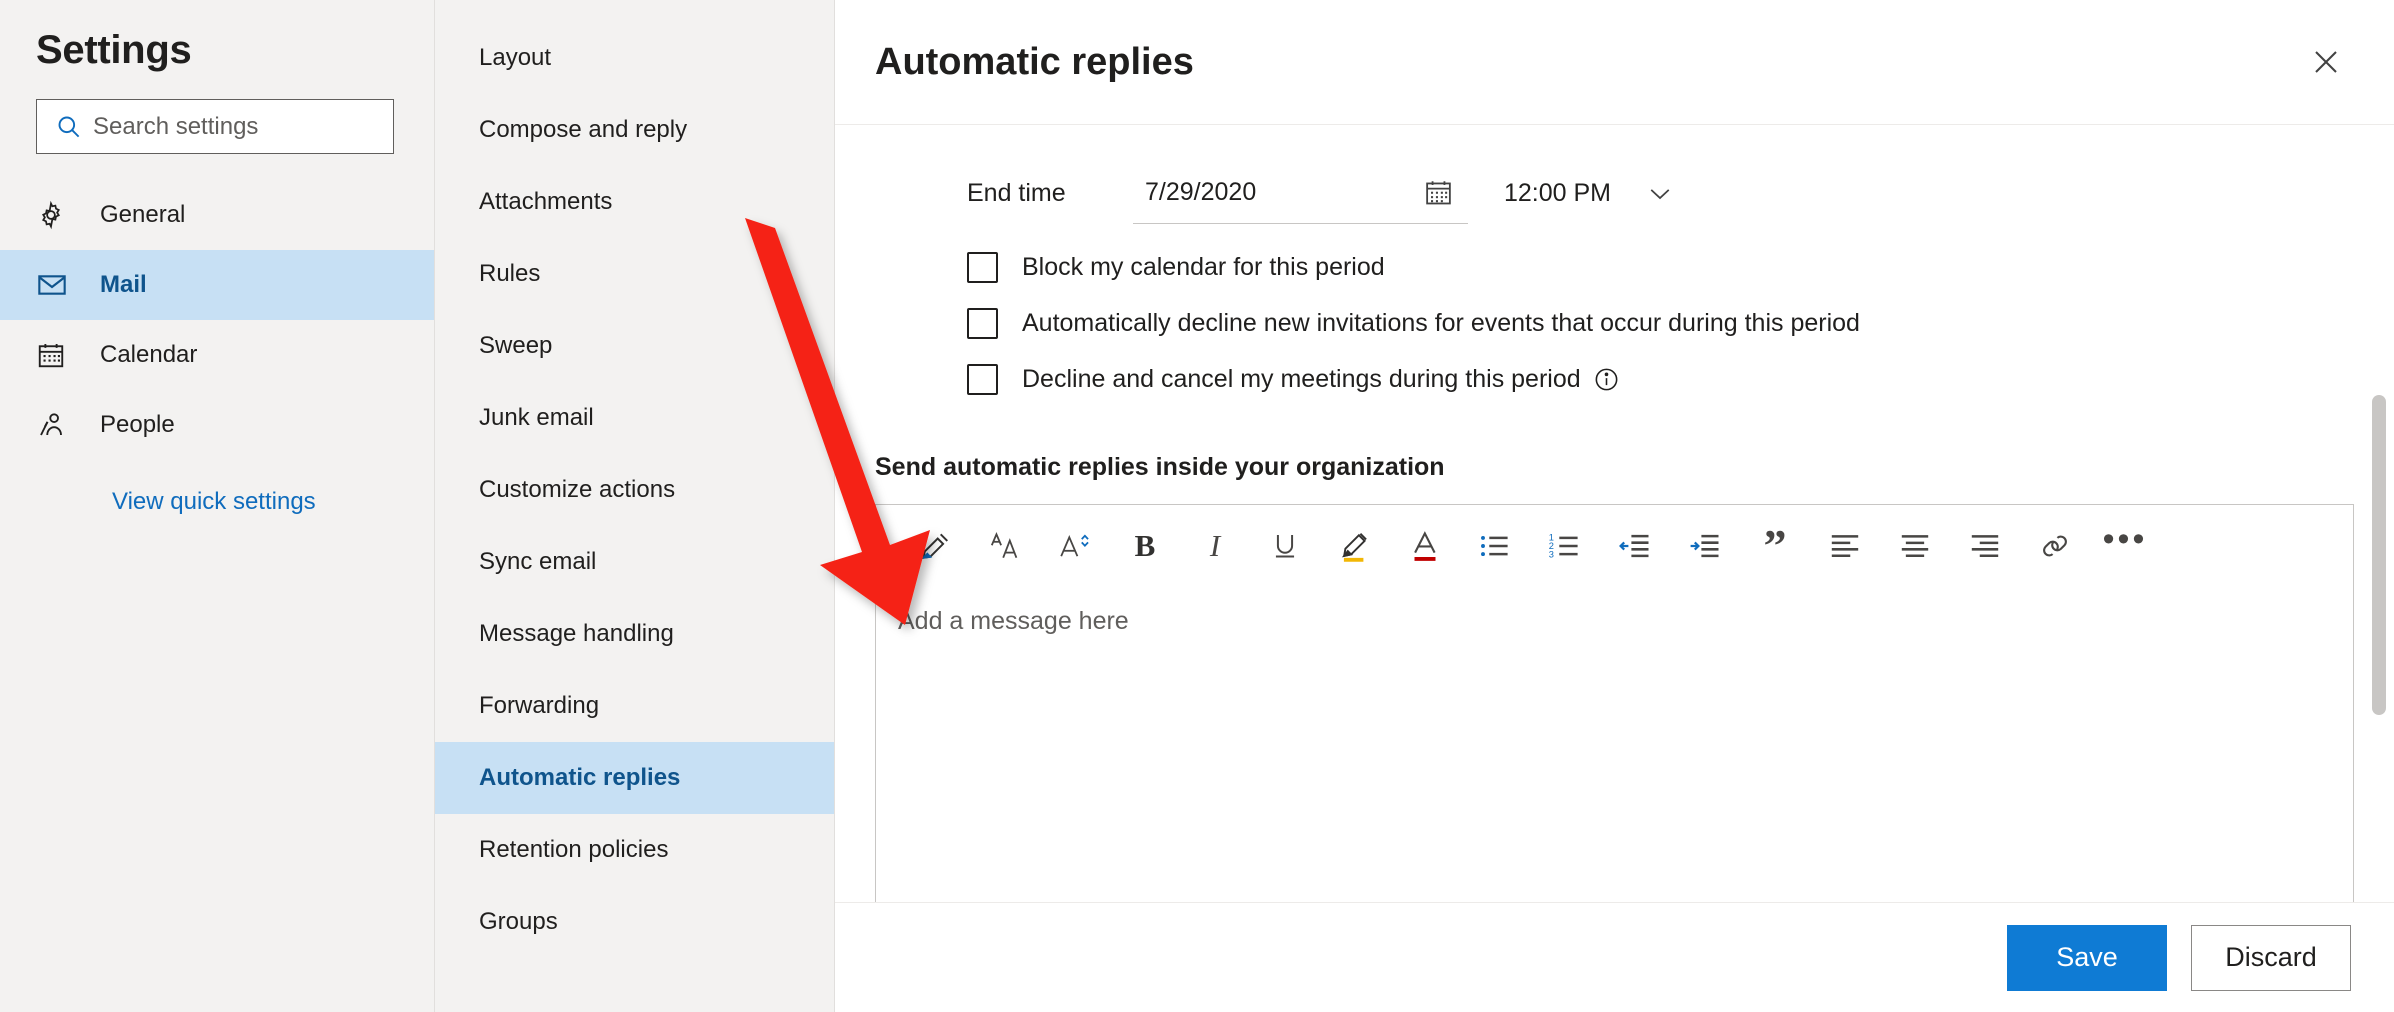  Describe the element at coordinates (232, 126) in the screenshot. I see `search-input` at that location.